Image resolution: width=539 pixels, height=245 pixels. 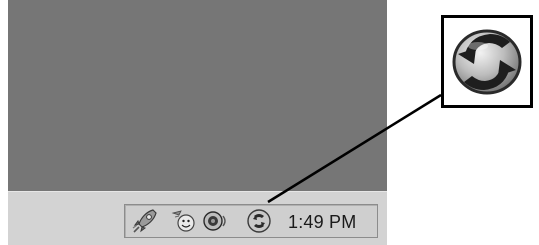 I want to click on callout-magnifier, so click(x=487, y=61).